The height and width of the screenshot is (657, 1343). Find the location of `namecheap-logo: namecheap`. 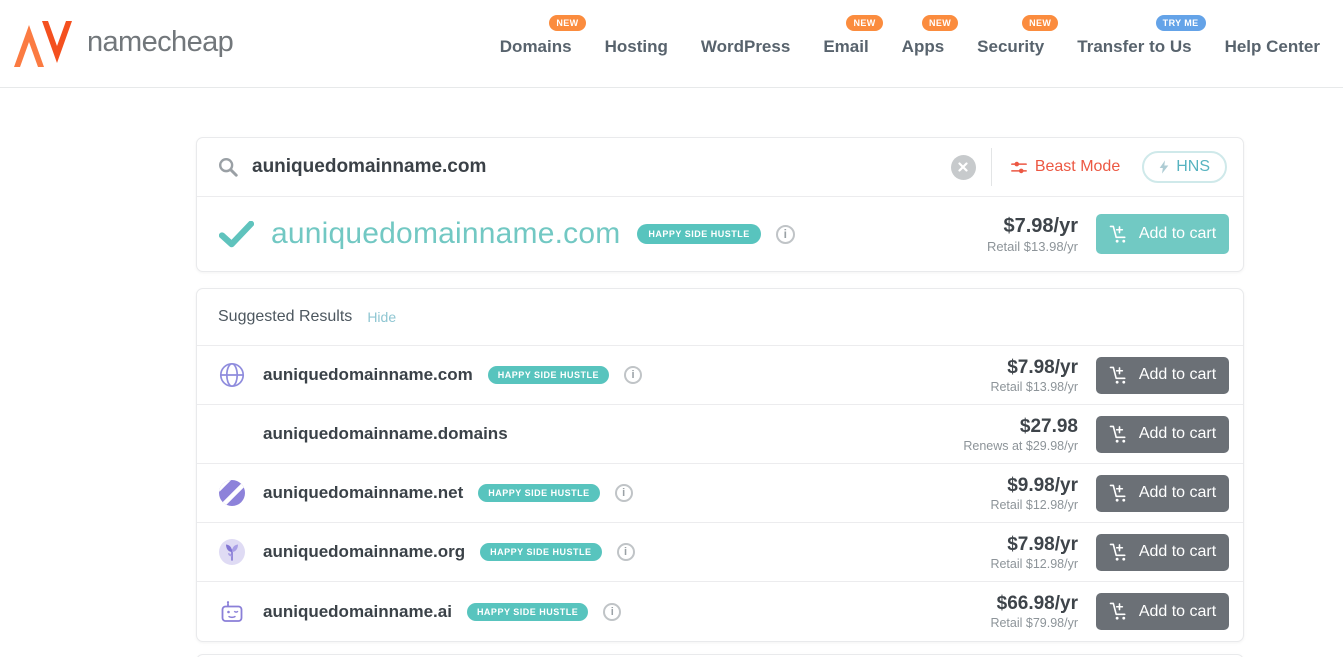

namecheap-logo: namecheap is located at coordinates (124, 43).